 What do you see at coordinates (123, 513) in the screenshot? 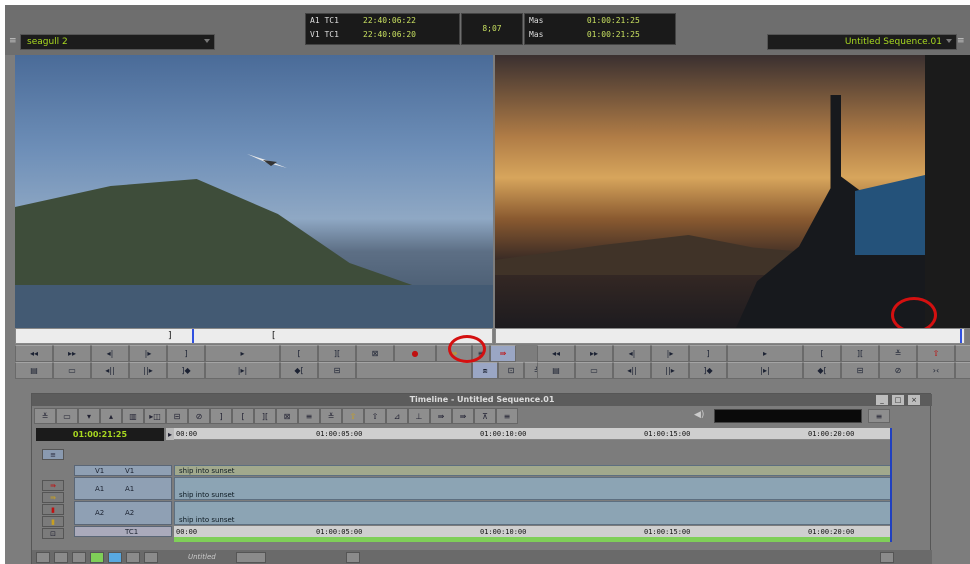
I see `track-head-a2: A2 A2` at bounding box center [123, 513].